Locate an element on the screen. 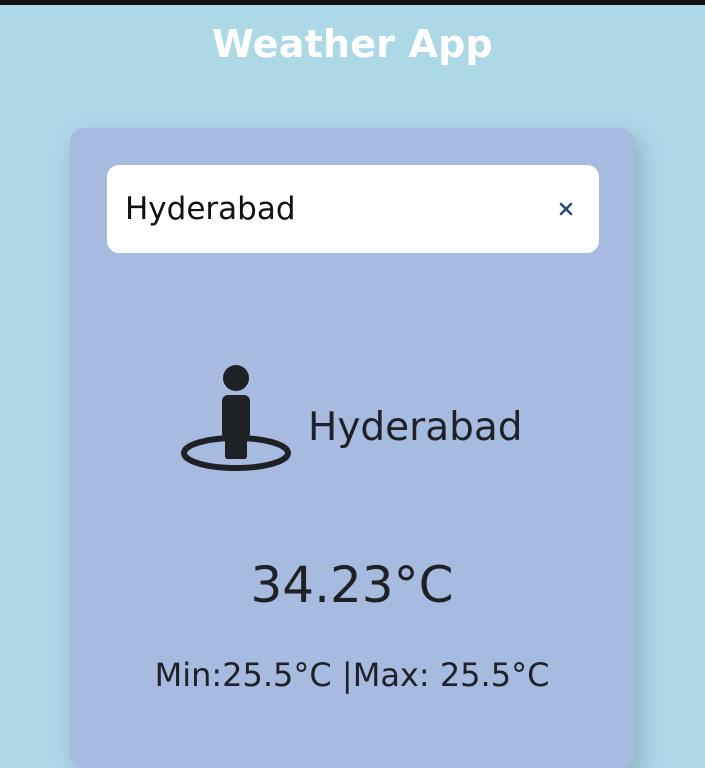 Image resolution: width=705 pixels, height=768 pixels. person-location-icon is located at coordinates (236, 418).